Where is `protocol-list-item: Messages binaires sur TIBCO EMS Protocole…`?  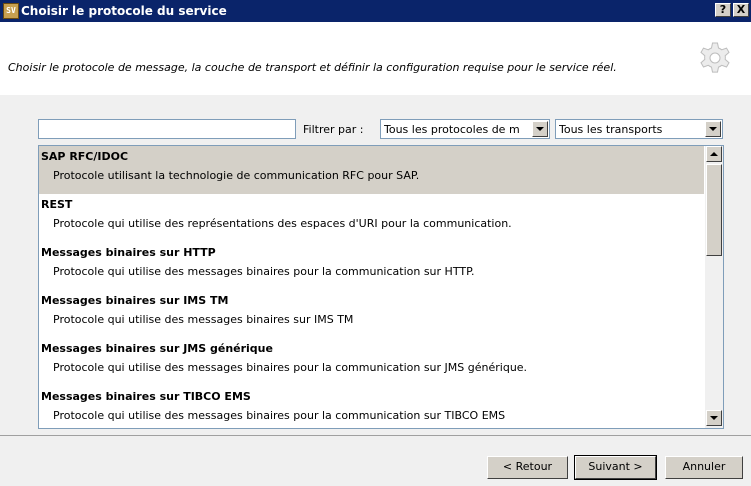 protocol-list-item: Messages binaires sur TIBCO EMS Protocole… is located at coordinates (371, 407).